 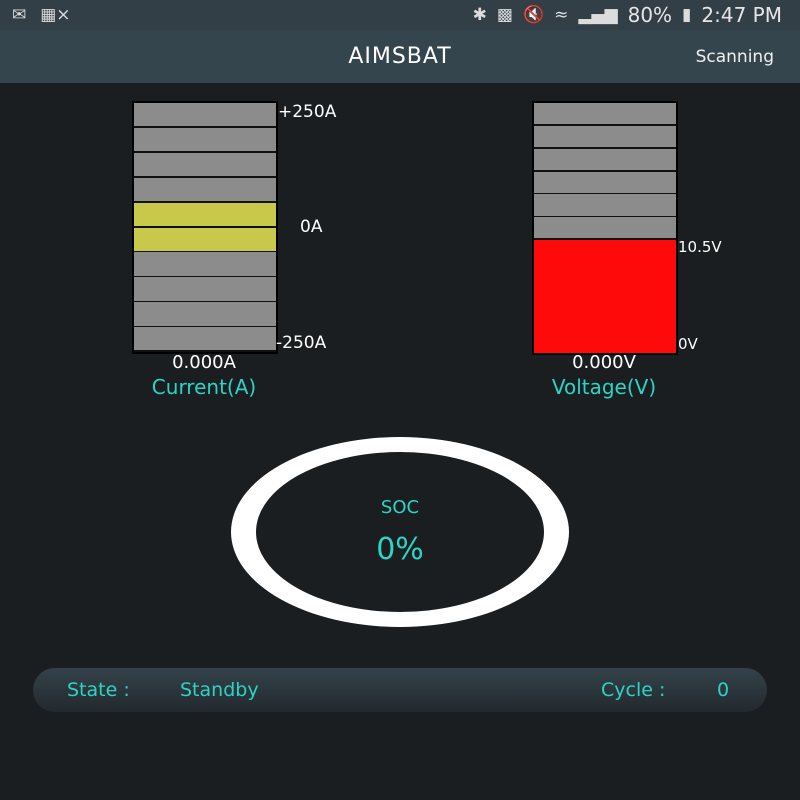 I want to click on nfc-icon: ▩, so click(x=504, y=15).